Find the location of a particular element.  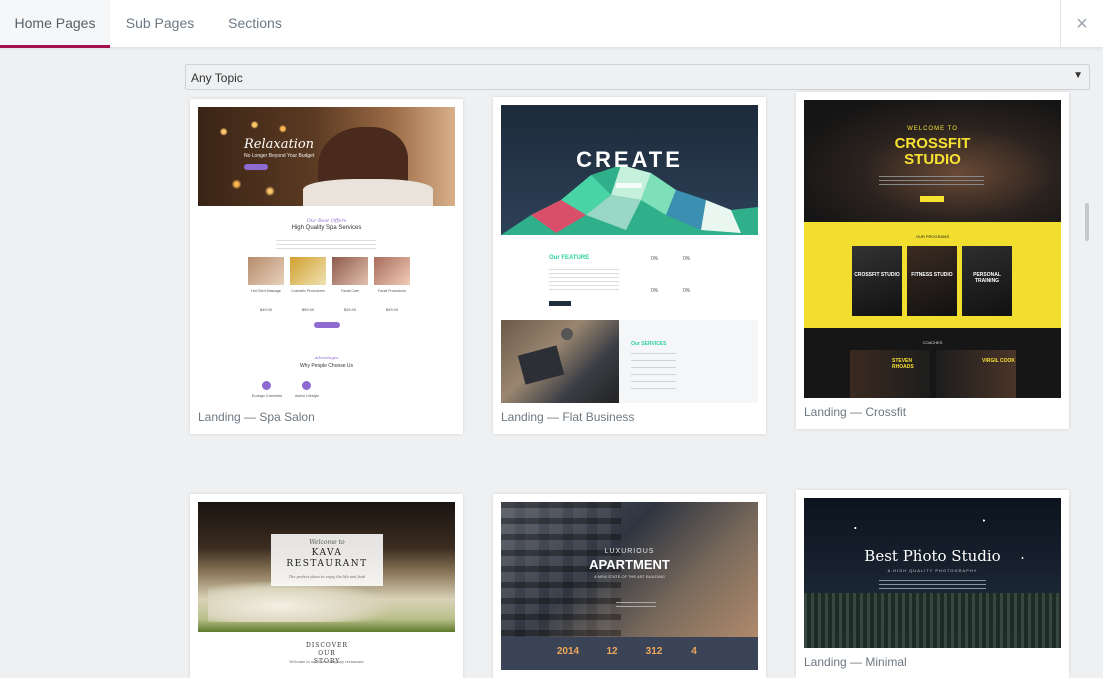

spa-why-kicker: Advantages is located at coordinates (326, 357).